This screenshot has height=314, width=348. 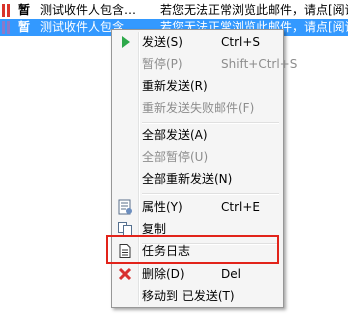 What do you see at coordinates (162, 42) in the screenshot?
I see `menu-item-label: 发送(S)` at bounding box center [162, 42].